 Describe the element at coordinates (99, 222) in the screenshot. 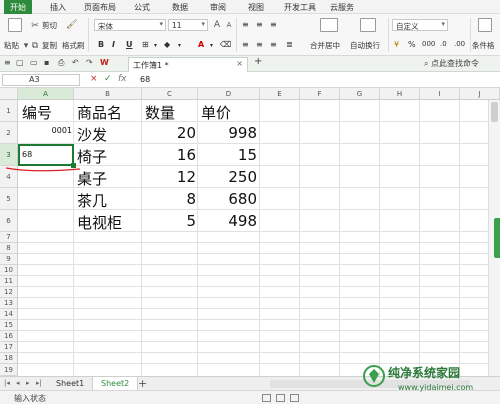

I see `cell-name: 电视柜` at that location.